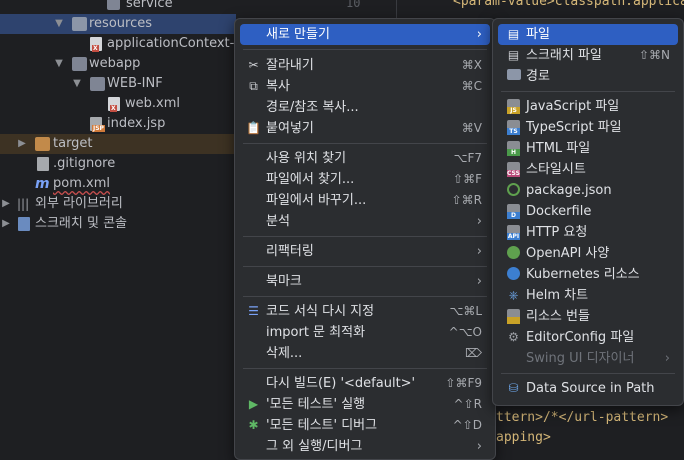  Describe the element at coordinates (113, 5) in the screenshot. I see `package-icon` at that location.